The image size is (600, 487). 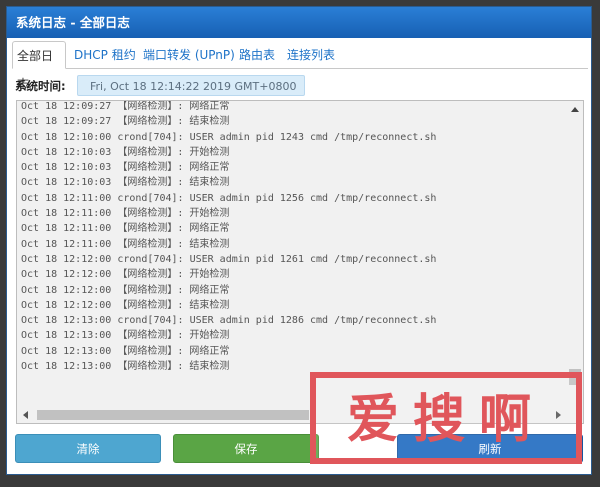 What do you see at coordinates (246, 448) in the screenshot?
I see `save-button: 保存` at bounding box center [246, 448].